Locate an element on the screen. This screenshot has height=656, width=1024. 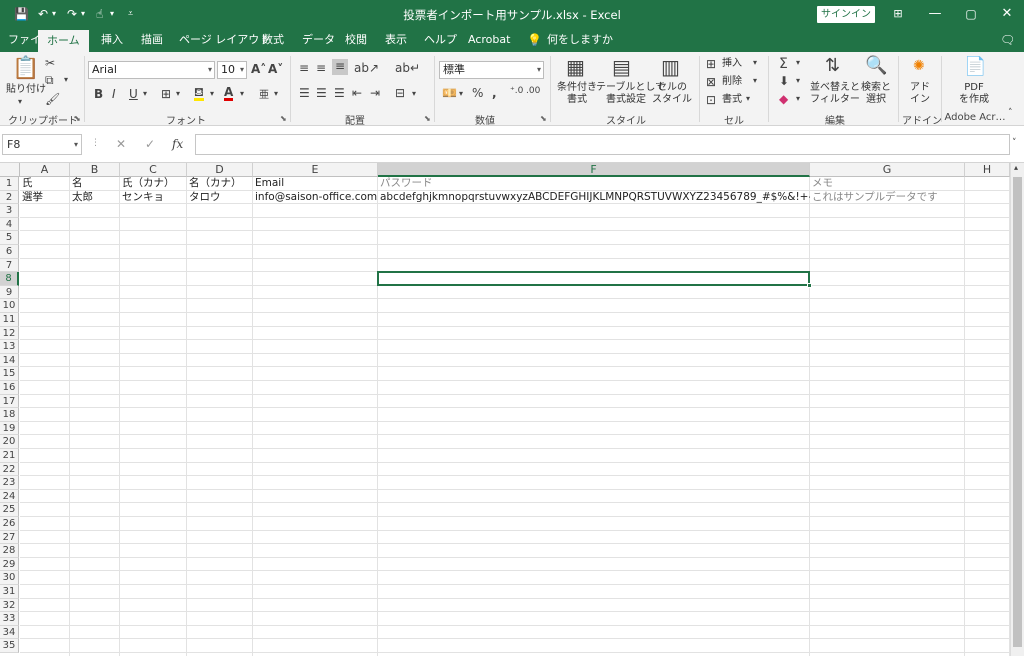
expand-formula-icon: ˅ is located at coordinates (1014, 143).